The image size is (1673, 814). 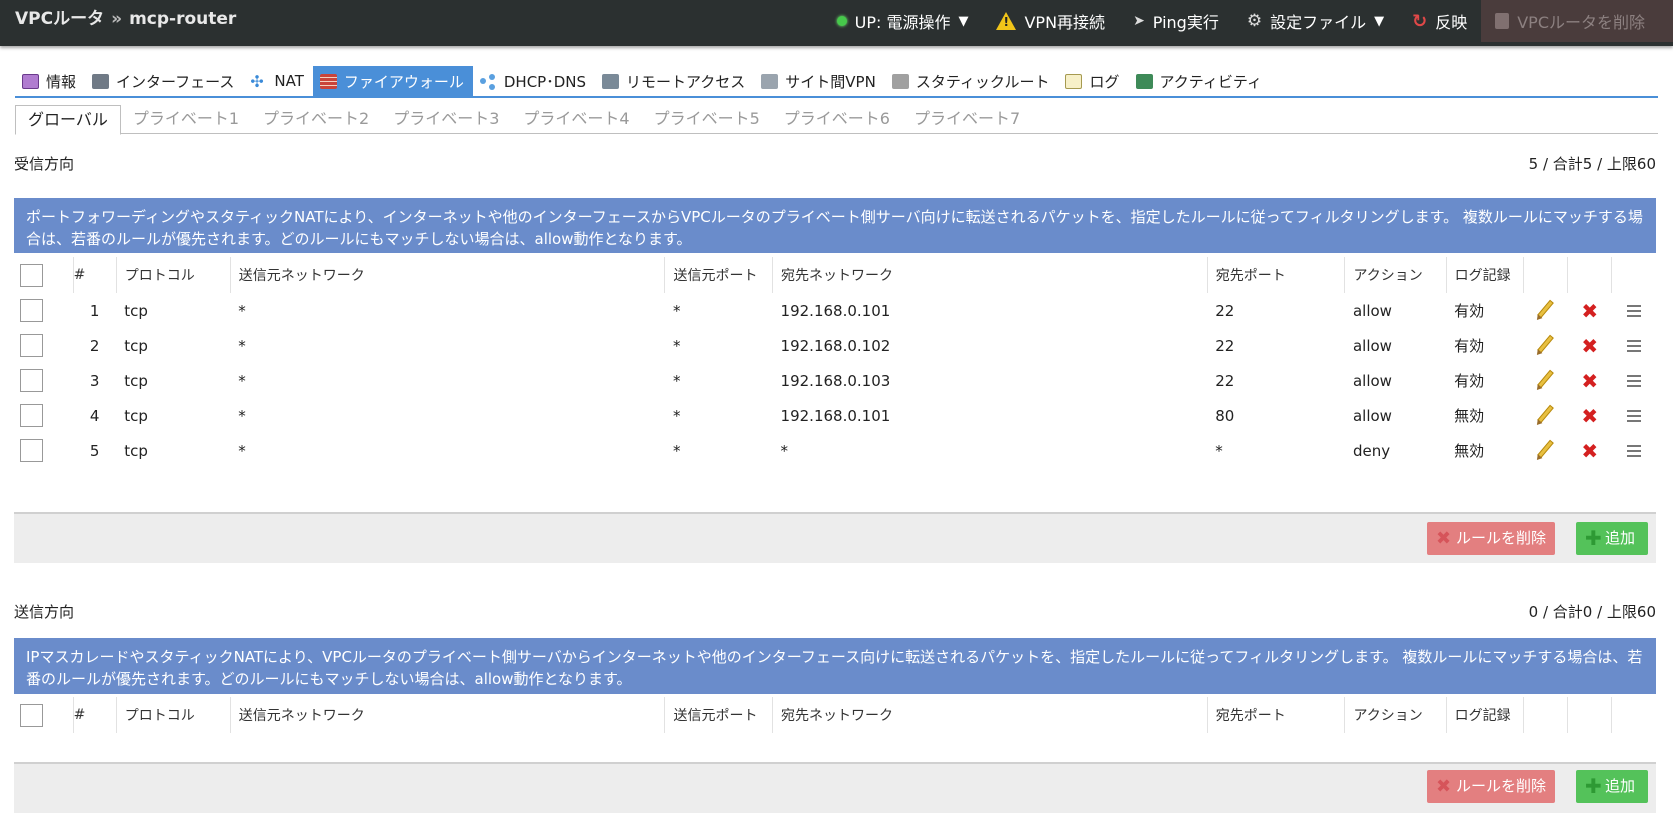 What do you see at coordinates (1379, 21) in the screenshot?
I see `chevron-down-icon: ▼` at bounding box center [1379, 21].